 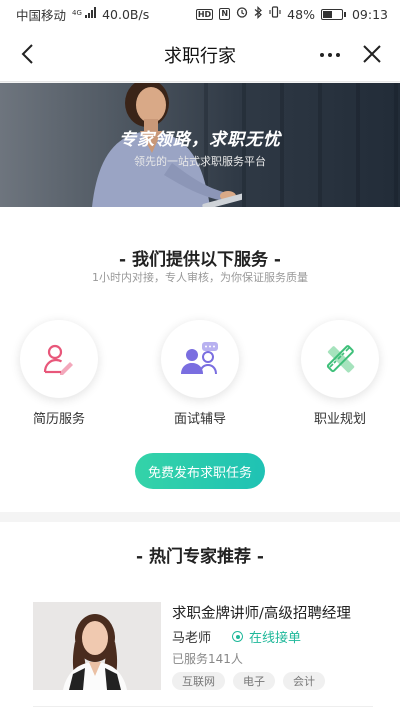 I want to click on battery-level, so click(x=327, y=14).